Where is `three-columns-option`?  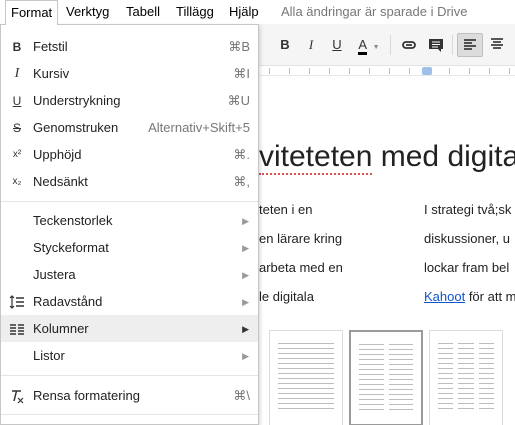
three-columns-option is located at coordinates (466, 377).